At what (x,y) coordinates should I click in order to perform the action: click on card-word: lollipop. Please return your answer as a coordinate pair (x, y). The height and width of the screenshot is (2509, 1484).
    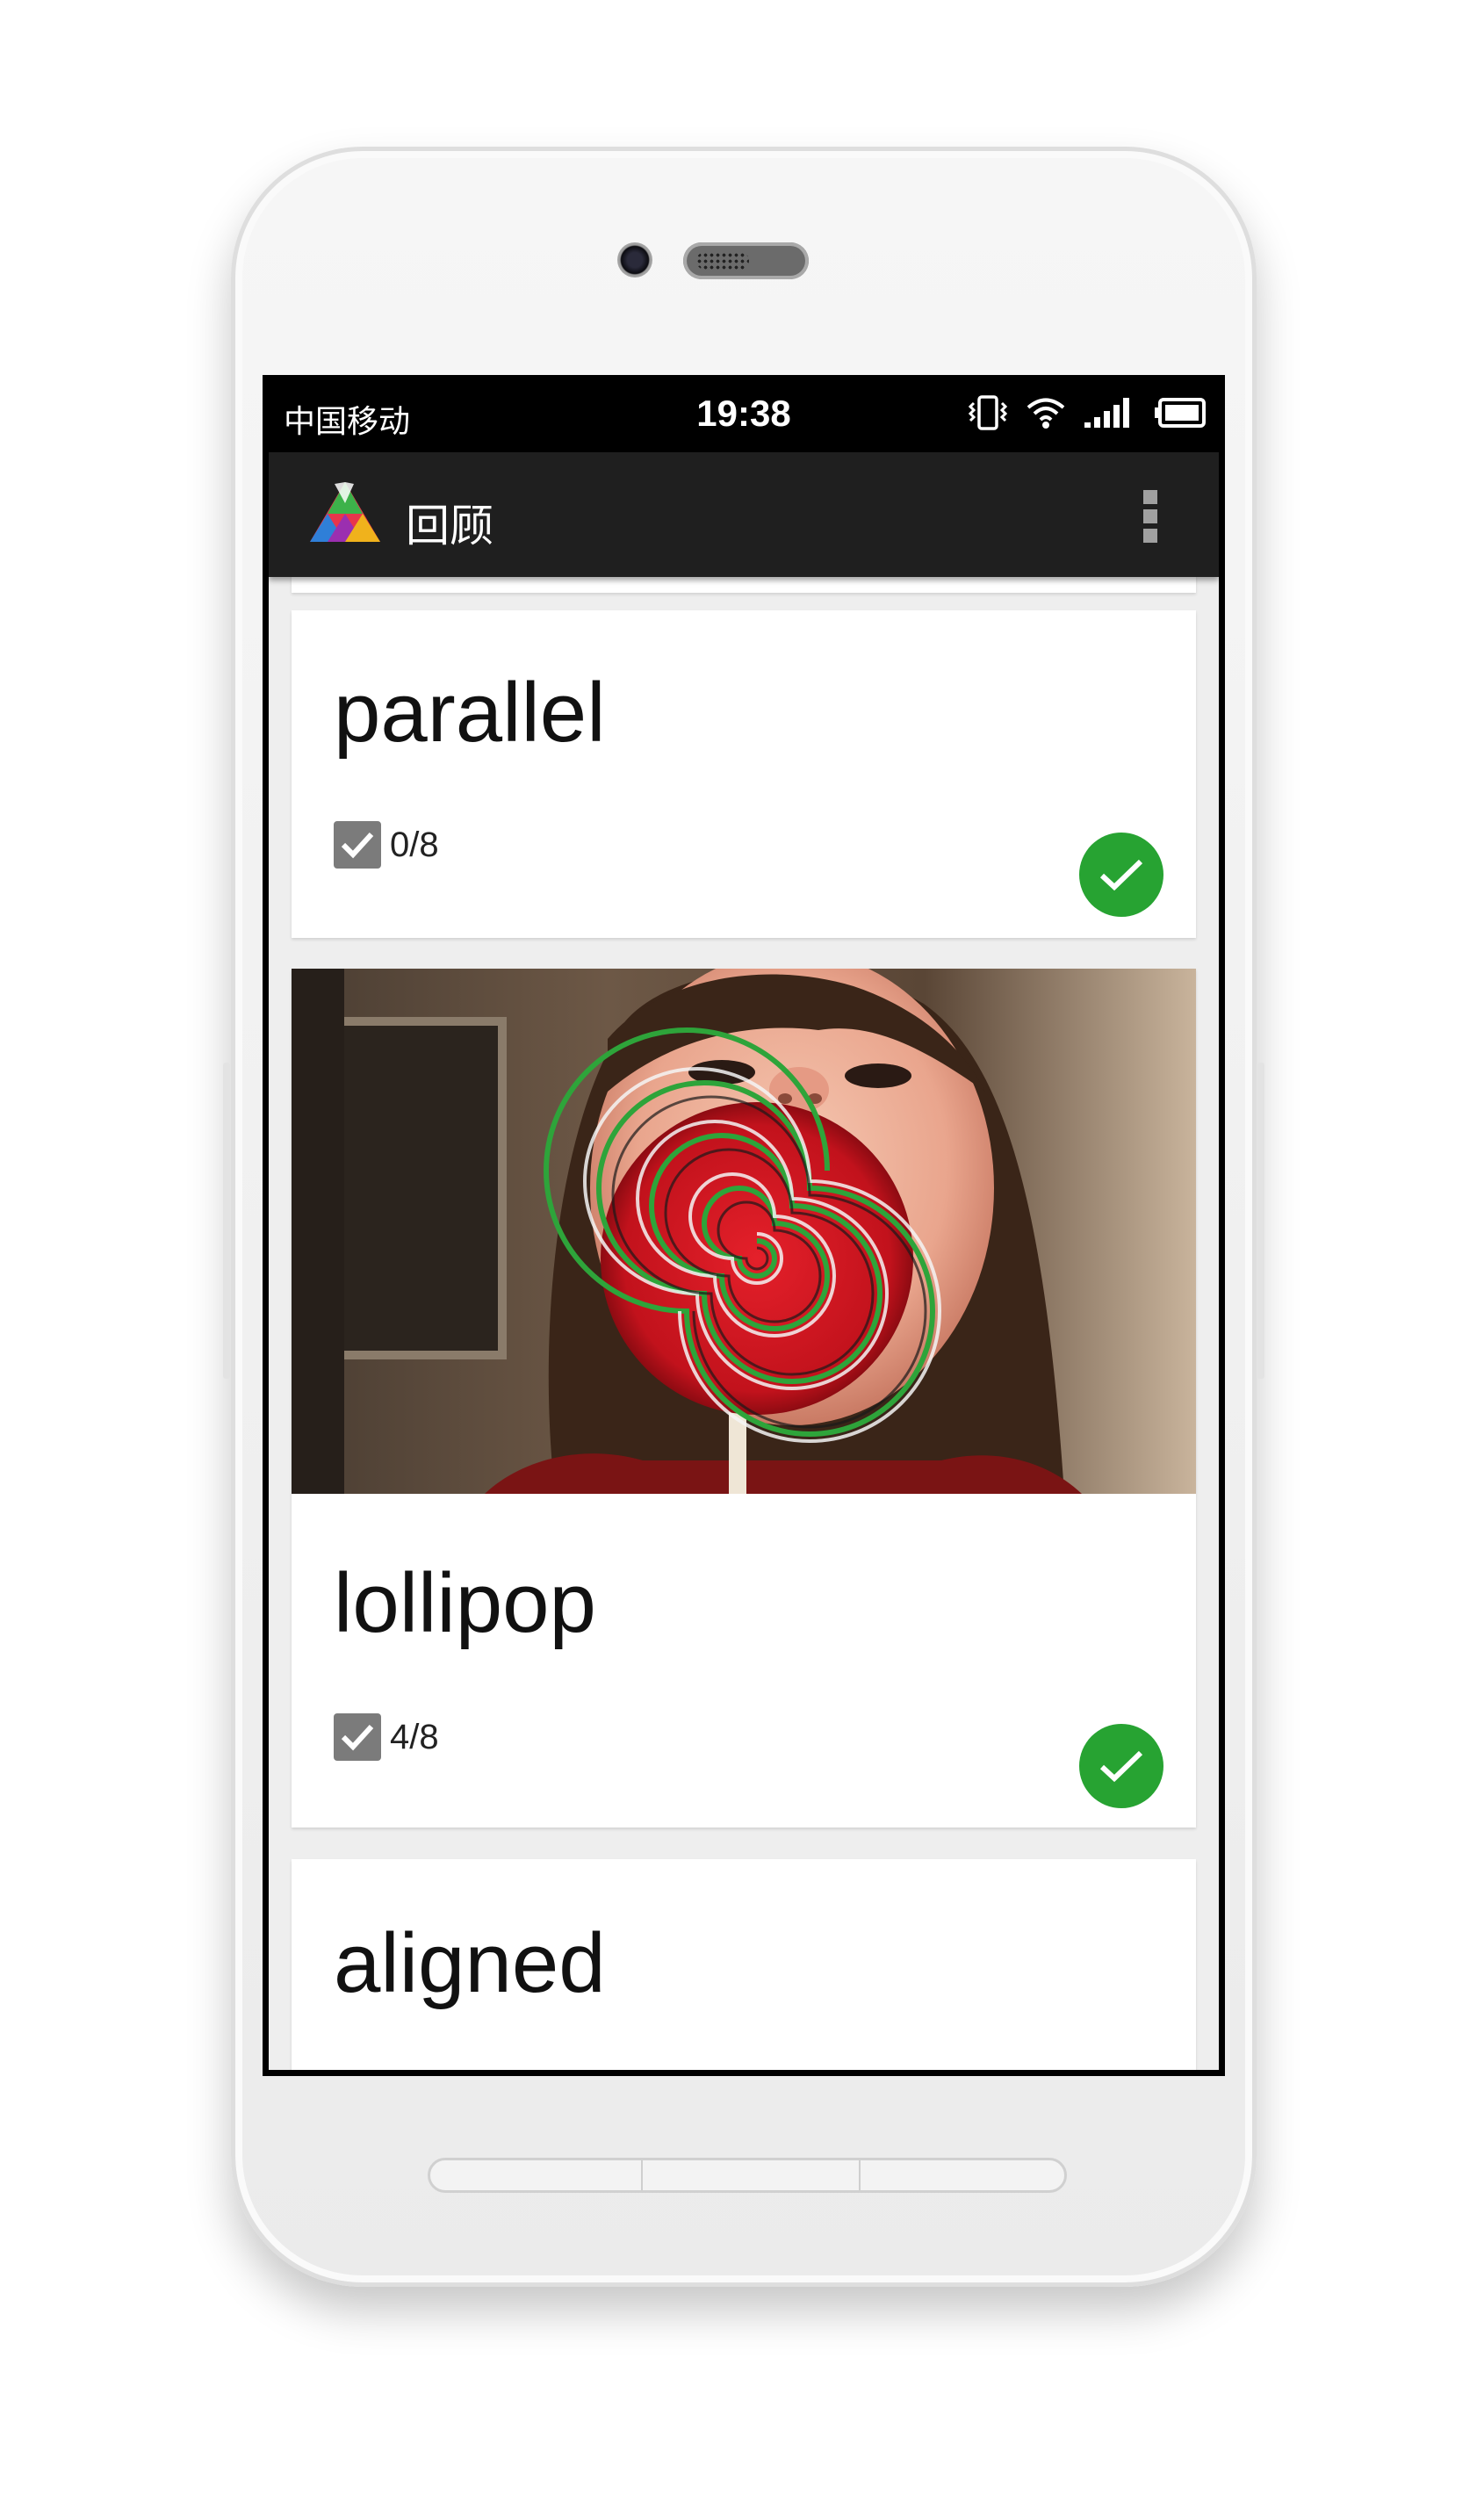
    Looking at the image, I should click on (465, 1603).